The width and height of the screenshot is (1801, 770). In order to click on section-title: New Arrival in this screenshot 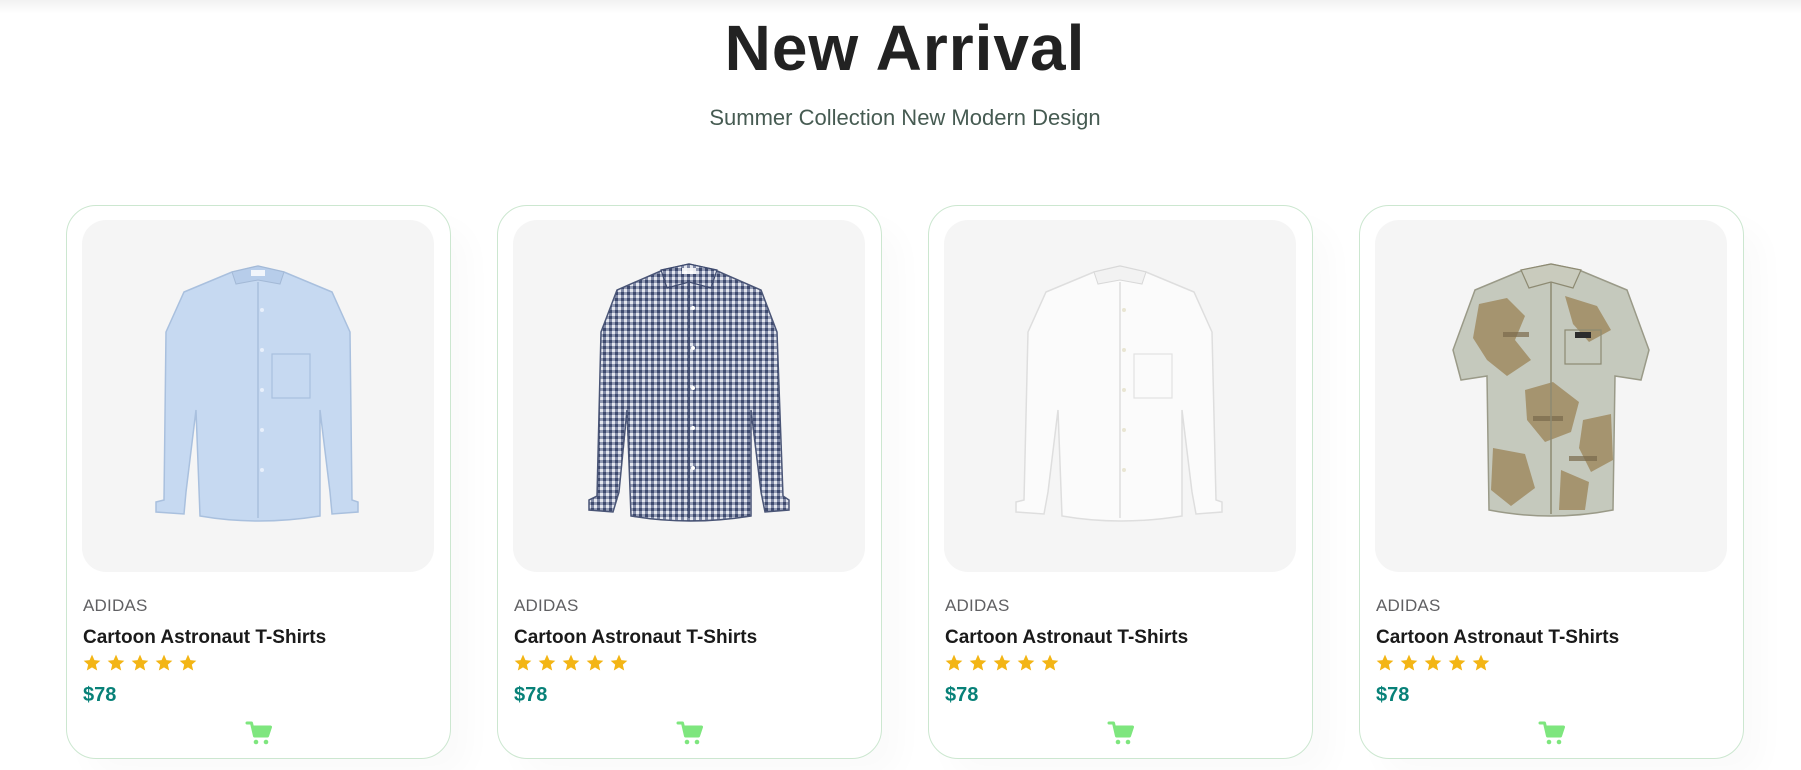, I will do `click(905, 48)`.